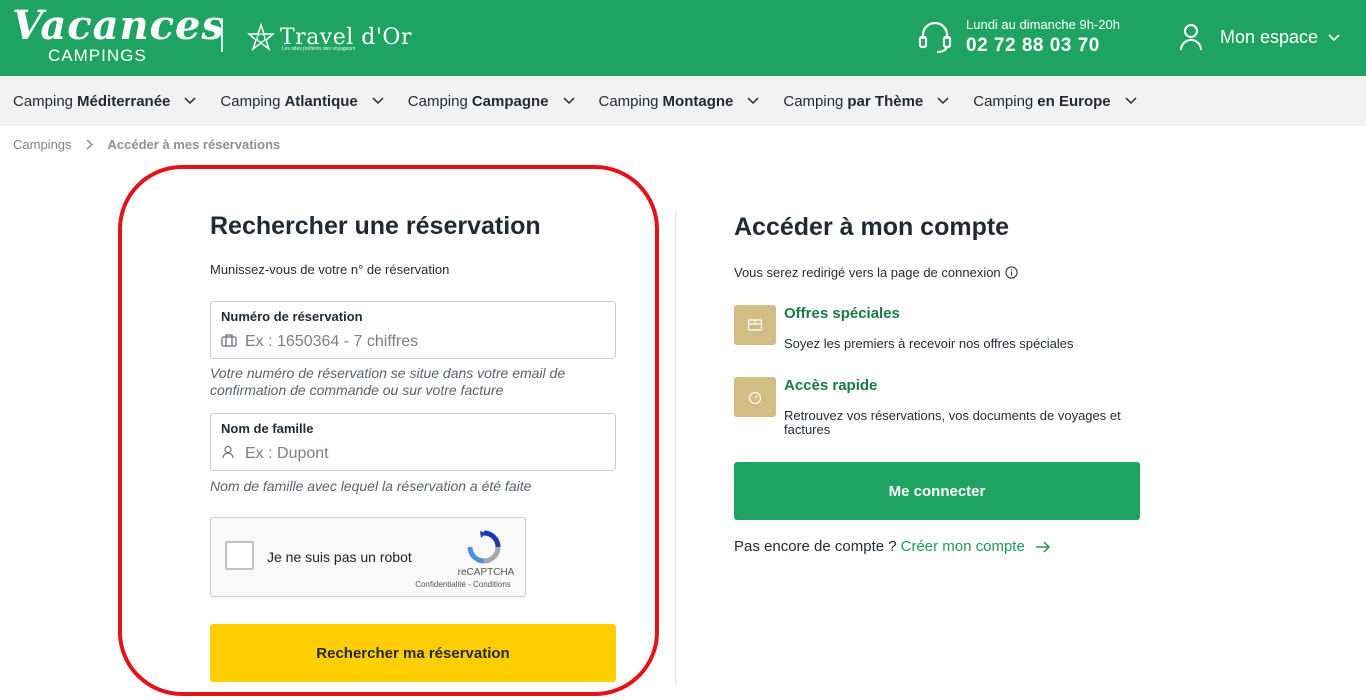 The width and height of the screenshot is (1366, 700). Describe the element at coordinates (486, 572) in the screenshot. I see `recaptcha-brand: reCAPTCHA` at that location.